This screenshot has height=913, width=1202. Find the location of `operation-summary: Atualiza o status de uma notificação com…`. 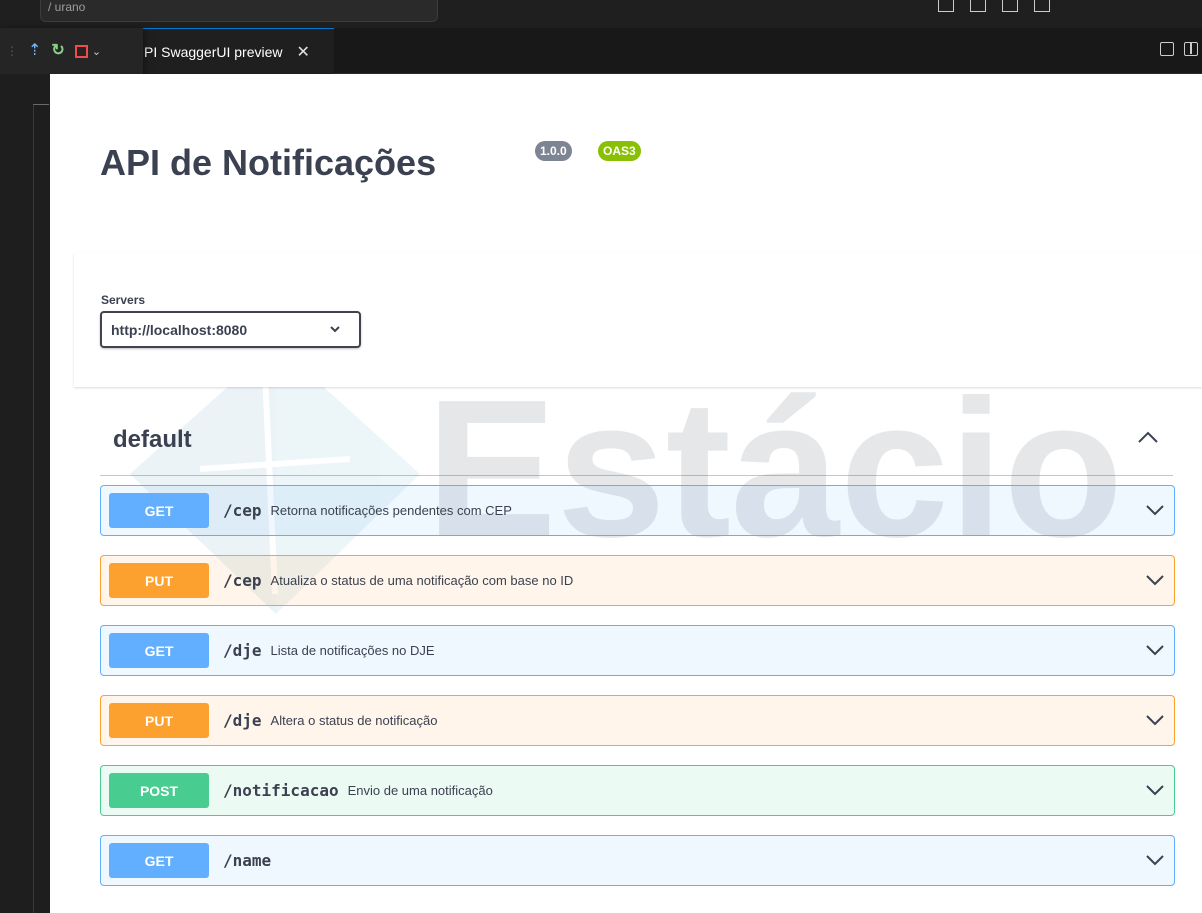

operation-summary: Atualiza o status de uma notificação com… is located at coordinates (422, 580).